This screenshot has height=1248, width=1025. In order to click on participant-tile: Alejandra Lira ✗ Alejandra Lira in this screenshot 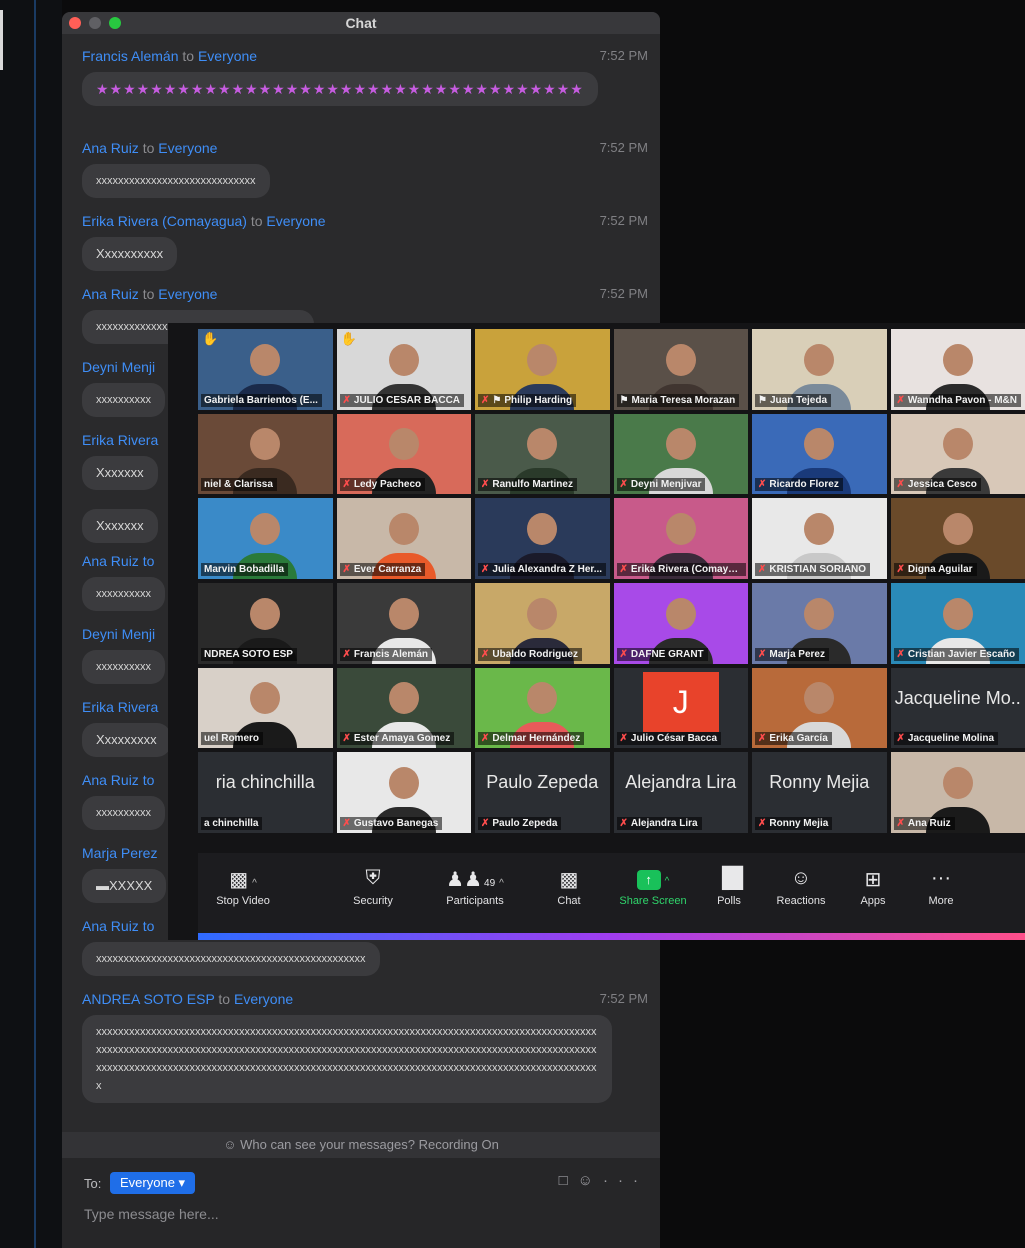, I will do `click(680, 792)`.